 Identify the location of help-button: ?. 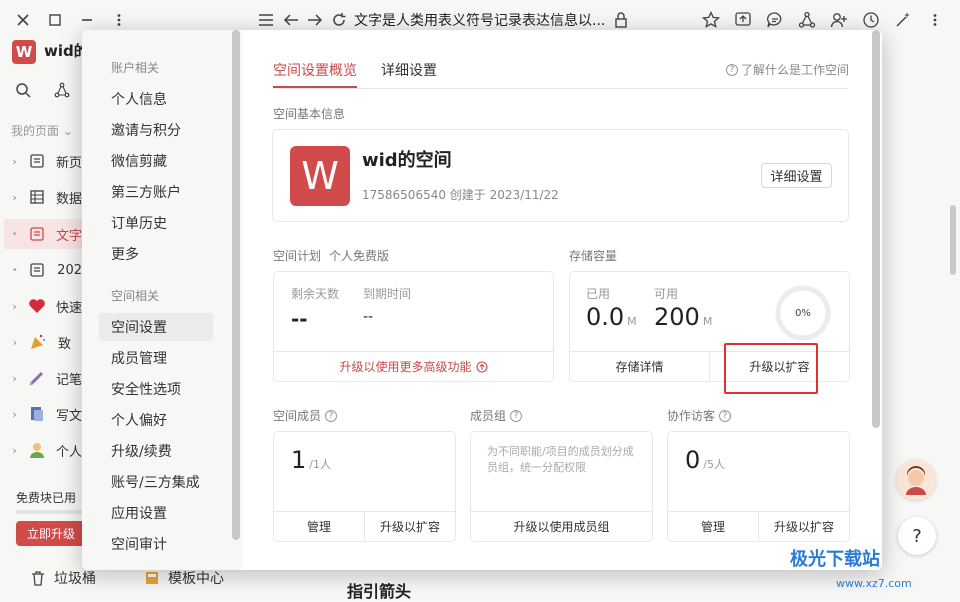
(917, 536).